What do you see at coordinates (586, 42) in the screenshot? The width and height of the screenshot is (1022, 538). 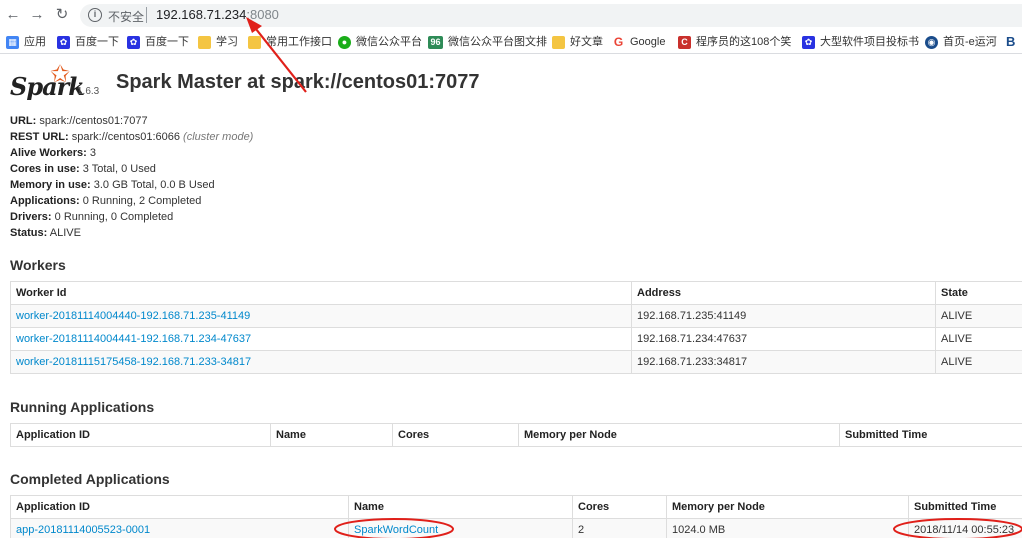 I see `bookmark-label: 好文章` at bounding box center [586, 42].